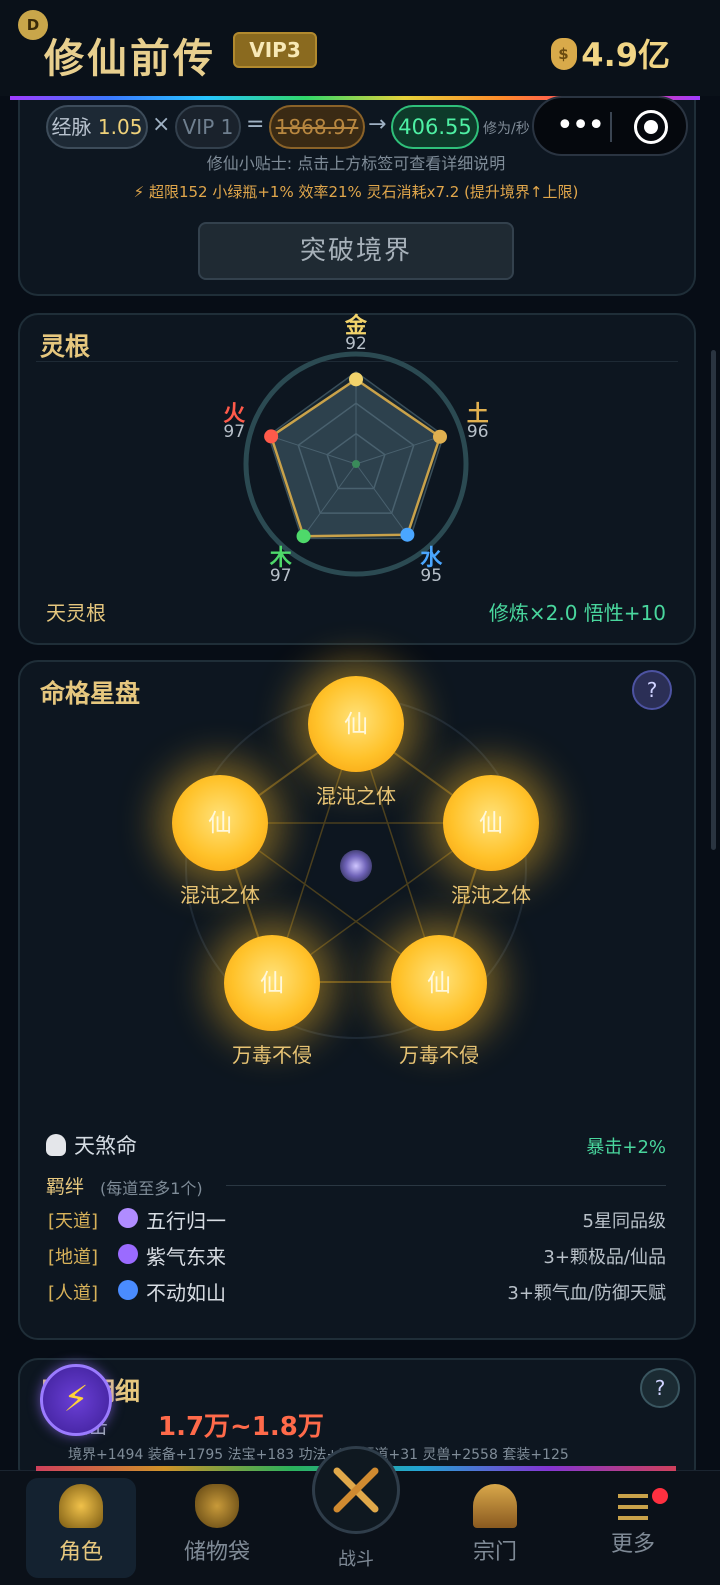  I want to click on equals-sign: =, so click(255, 124).